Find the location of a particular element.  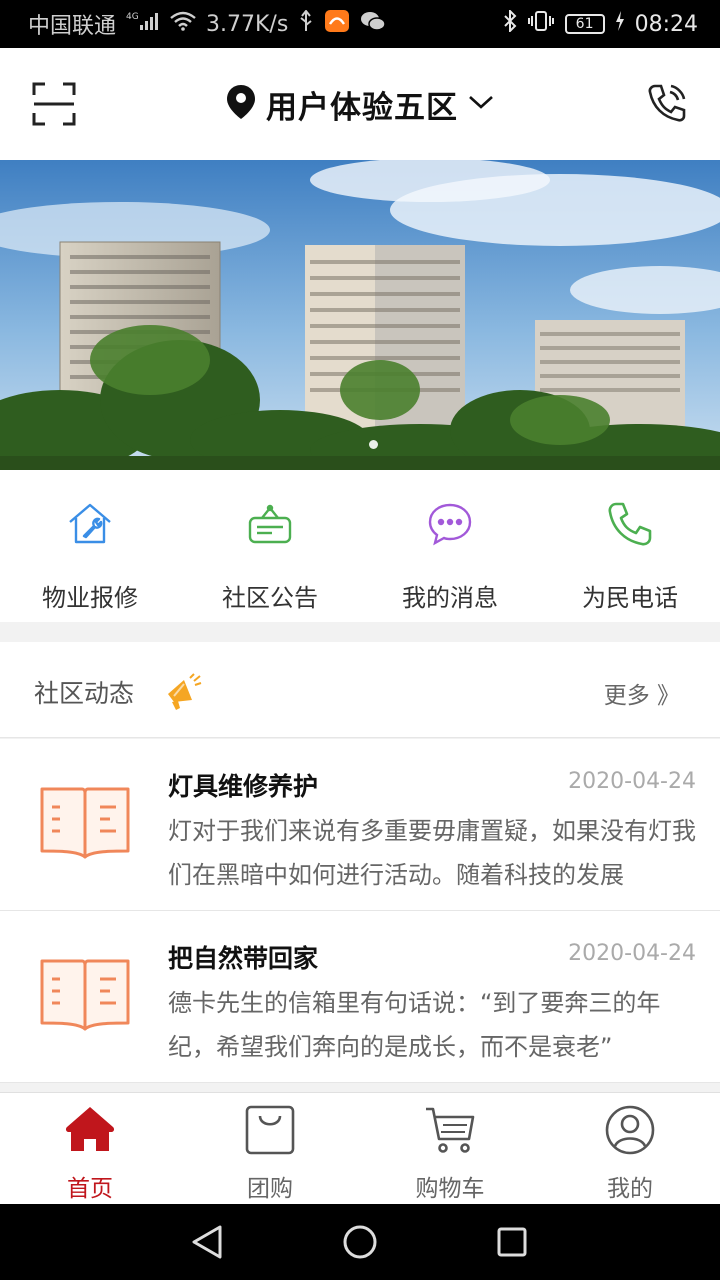

clock: 08:24 is located at coordinates (666, 24).